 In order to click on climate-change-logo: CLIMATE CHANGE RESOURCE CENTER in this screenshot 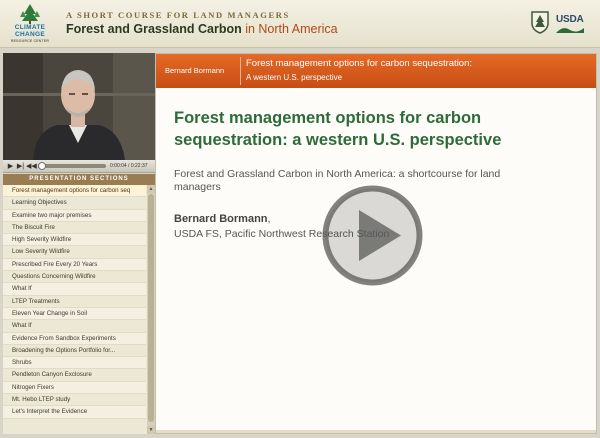, I will do `click(30, 24)`.